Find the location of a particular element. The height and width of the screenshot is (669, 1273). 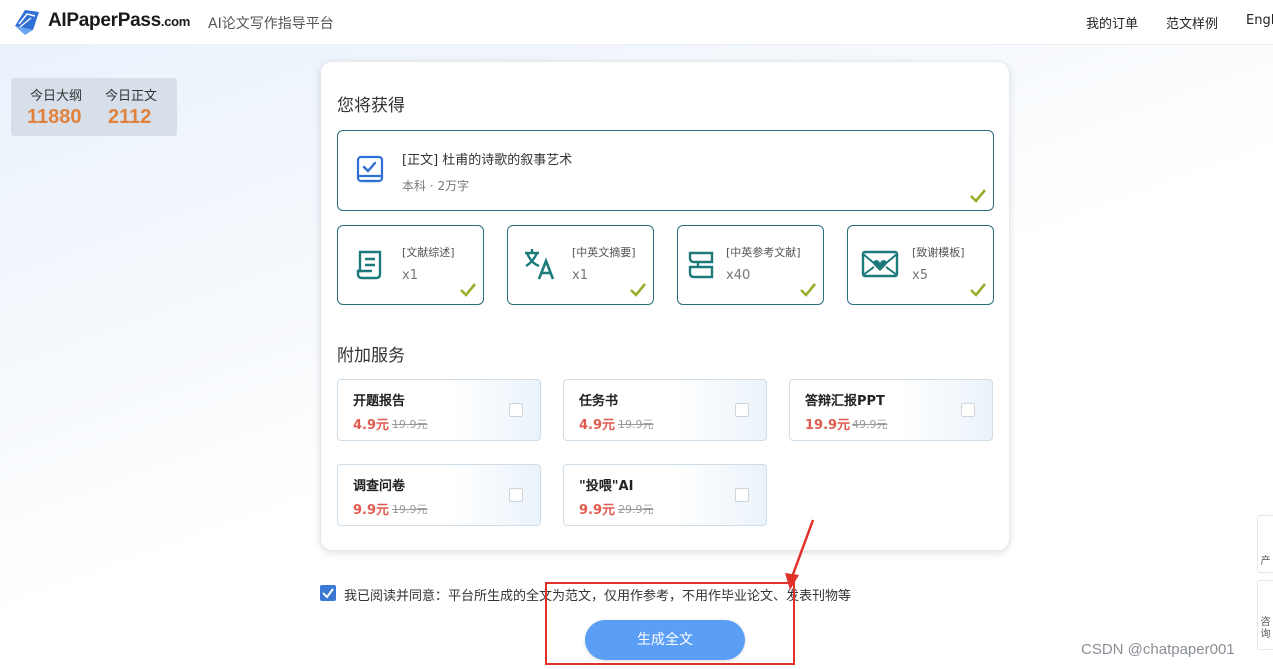

service-name: 调查问卷 is located at coordinates (379, 486).